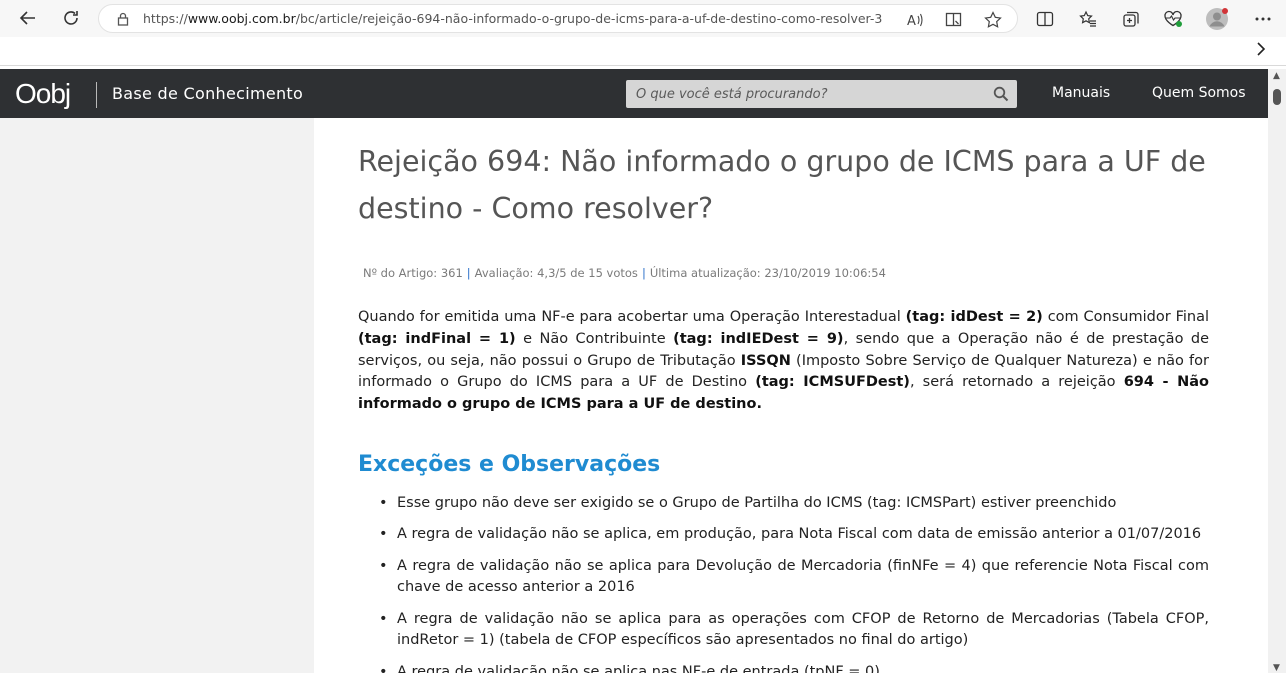 Image resolution: width=1286 pixels, height=673 pixels. I want to click on search-icon, so click(1001, 94).